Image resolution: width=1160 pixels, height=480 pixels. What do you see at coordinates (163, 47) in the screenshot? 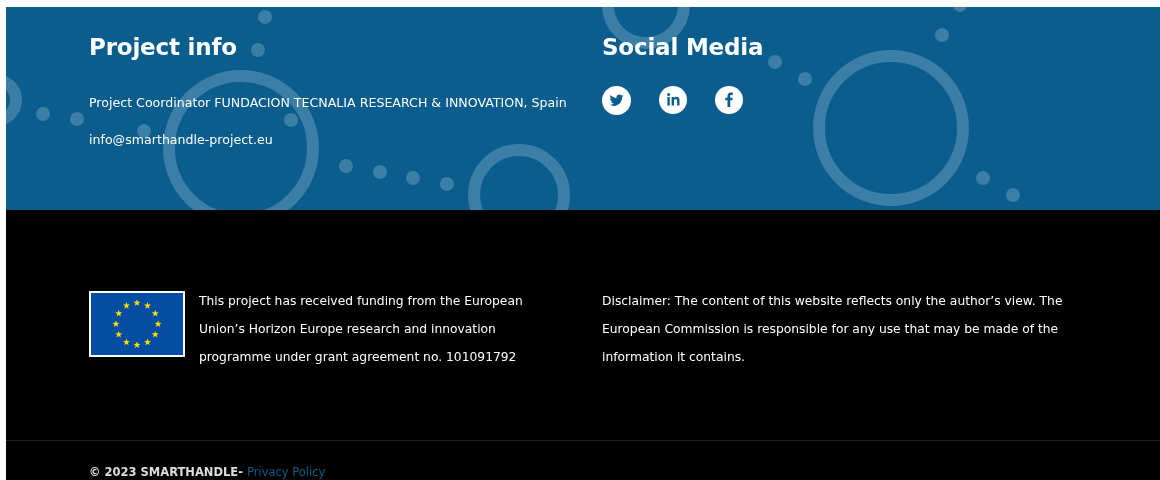
I see `section-heading: Project info` at bounding box center [163, 47].